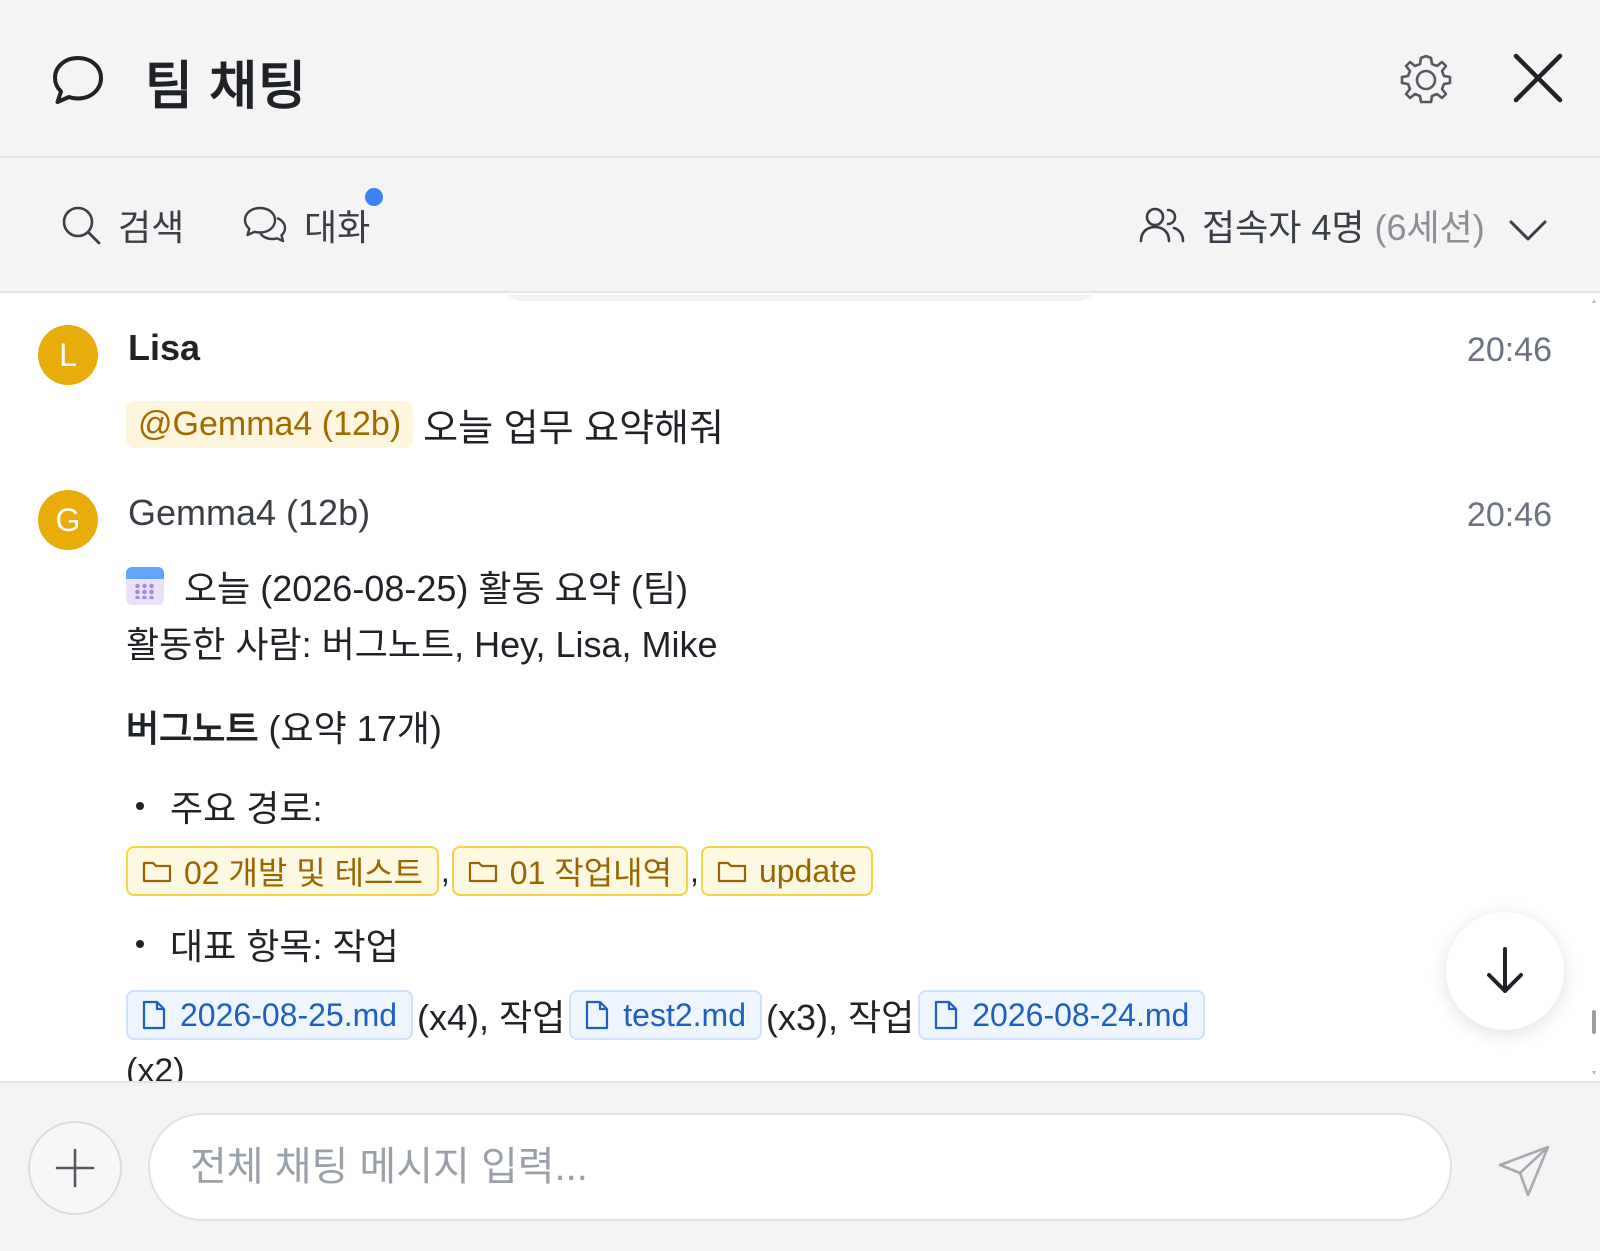  What do you see at coordinates (337, 227) in the screenshot?
I see `conversations-label: 대화` at bounding box center [337, 227].